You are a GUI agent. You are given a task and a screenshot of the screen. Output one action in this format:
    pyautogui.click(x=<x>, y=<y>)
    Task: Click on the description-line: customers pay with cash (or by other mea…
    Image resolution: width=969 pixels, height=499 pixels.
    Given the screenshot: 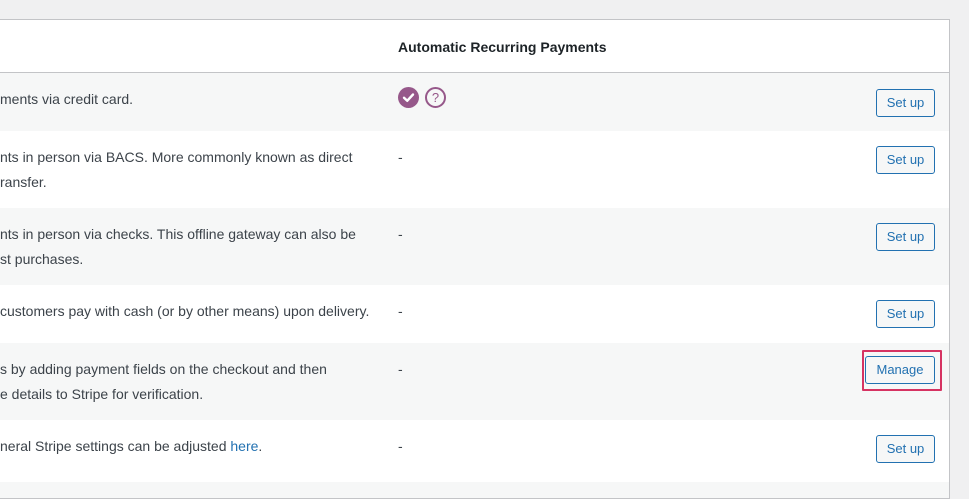 What is the action you would take?
    pyautogui.click(x=185, y=311)
    